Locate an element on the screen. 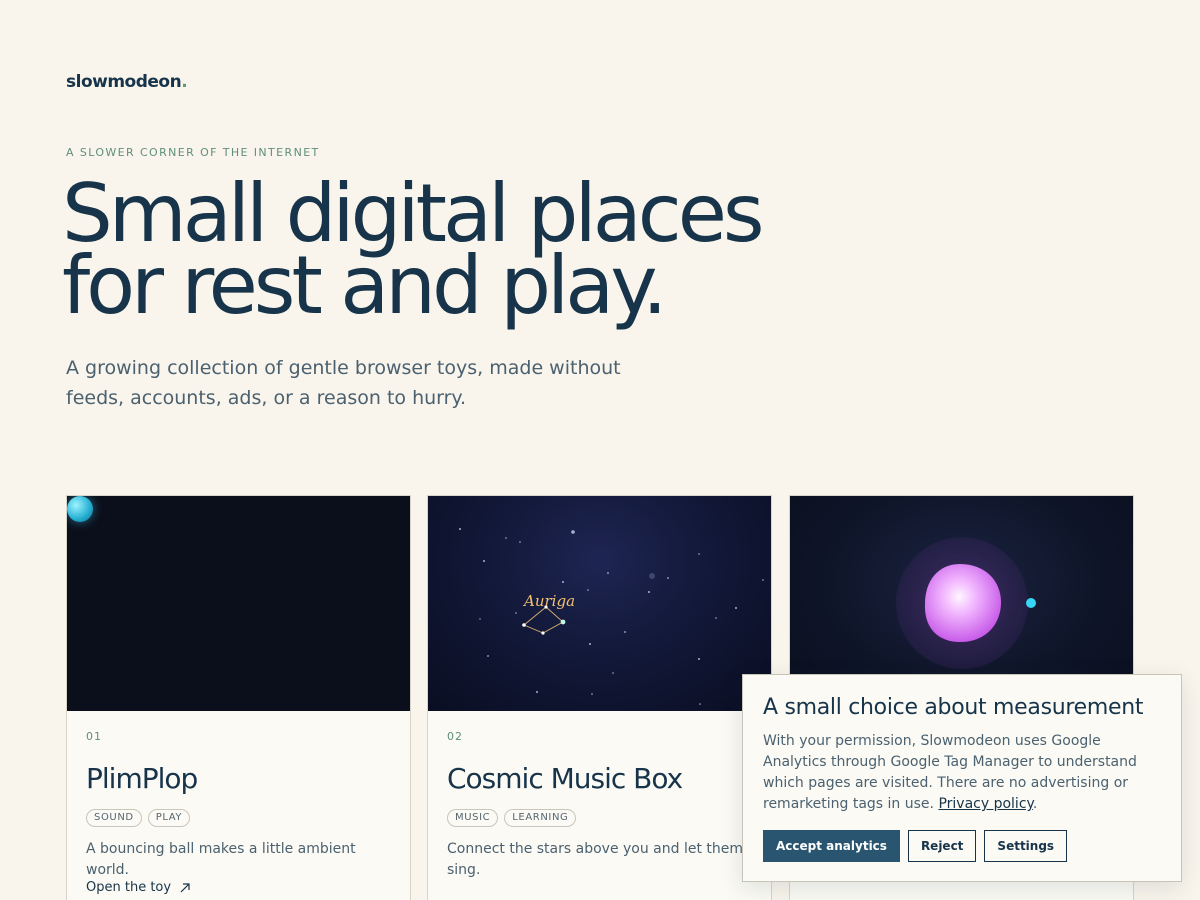 The height and width of the screenshot is (900, 1200). privacy-policy-link: Privacy policy is located at coordinates (985, 804).